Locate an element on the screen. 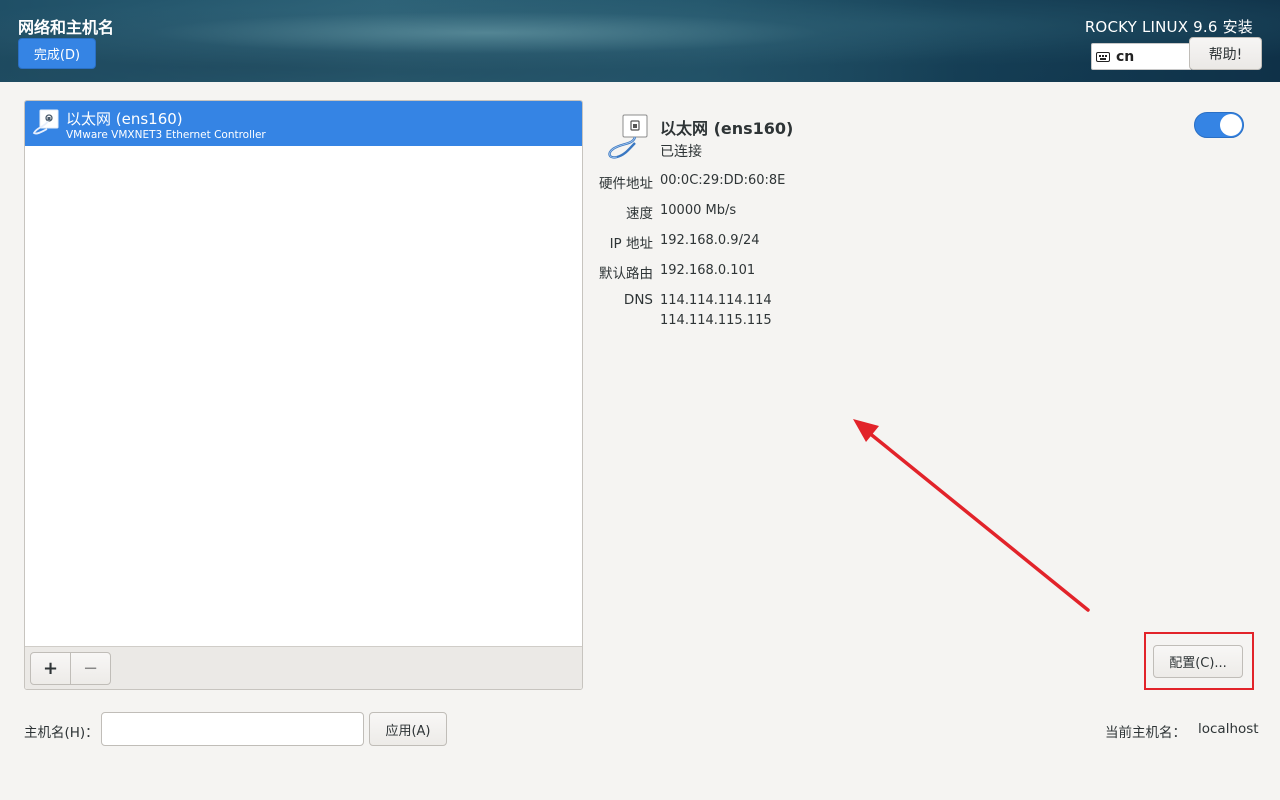  remove-device-button: − is located at coordinates (90, 668).